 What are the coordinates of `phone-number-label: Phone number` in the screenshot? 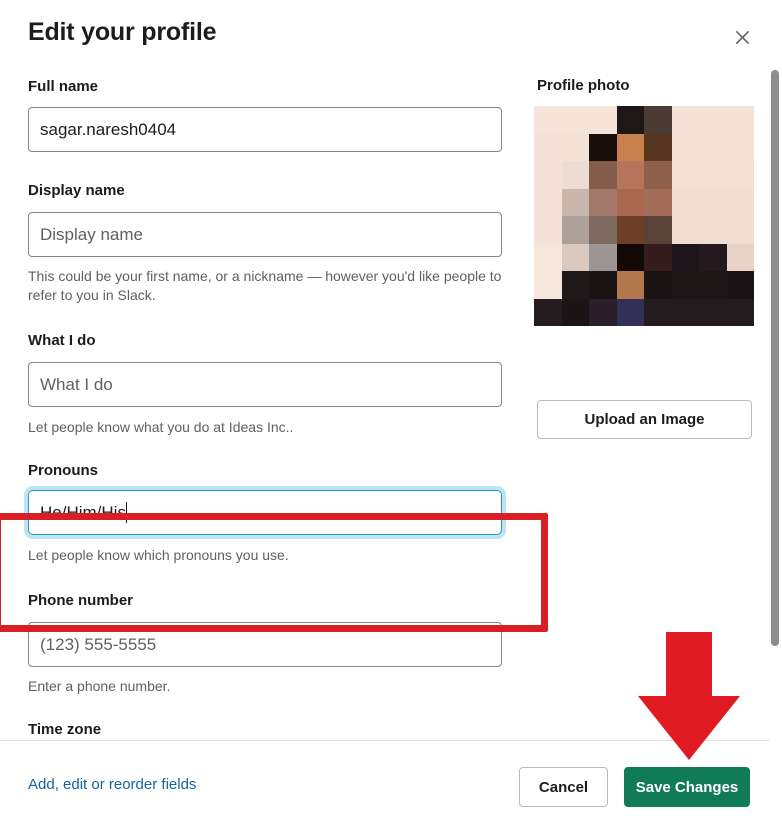 It's located at (81, 600).